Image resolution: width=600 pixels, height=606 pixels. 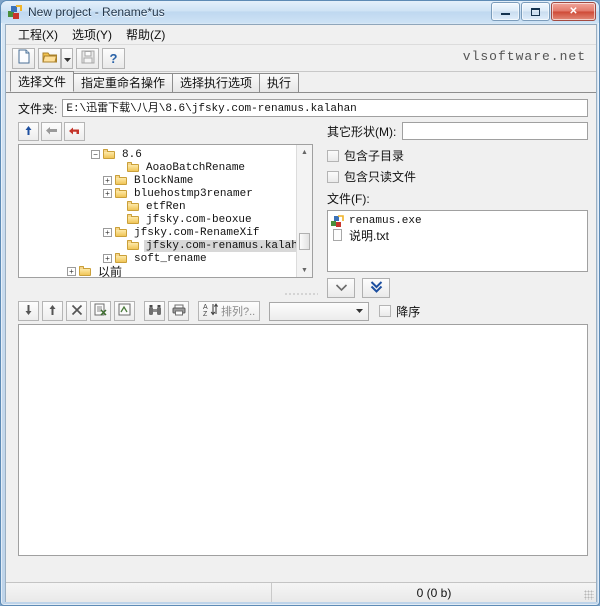 What do you see at coordinates (95, 154) in the screenshot?
I see `collapse-icon: −` at bounding box center [95, 154].